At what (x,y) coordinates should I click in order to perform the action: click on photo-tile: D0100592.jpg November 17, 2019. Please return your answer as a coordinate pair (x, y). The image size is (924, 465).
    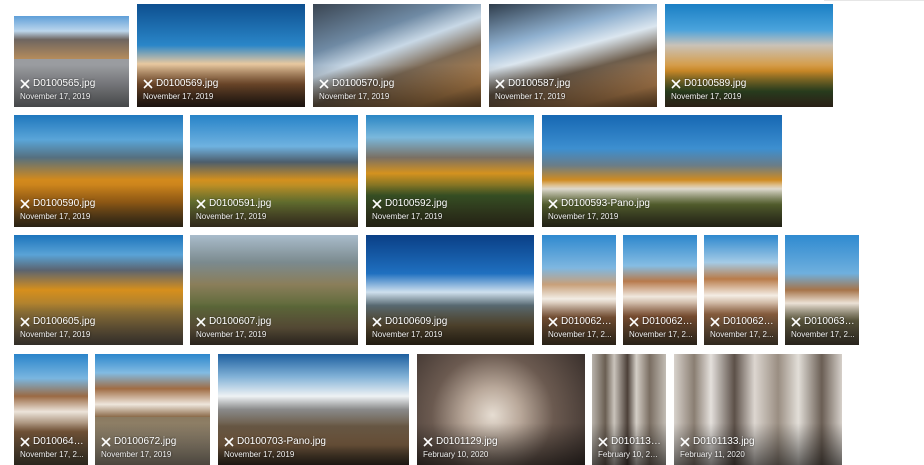
    Looking at the image, I should click on (450, 171).